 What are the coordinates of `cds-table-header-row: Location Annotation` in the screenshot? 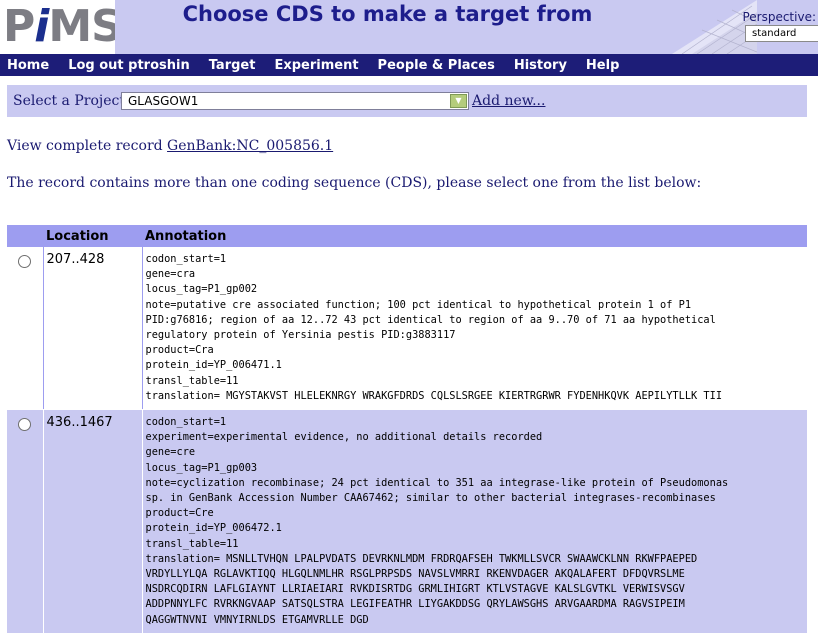 It's located at (407, 236).